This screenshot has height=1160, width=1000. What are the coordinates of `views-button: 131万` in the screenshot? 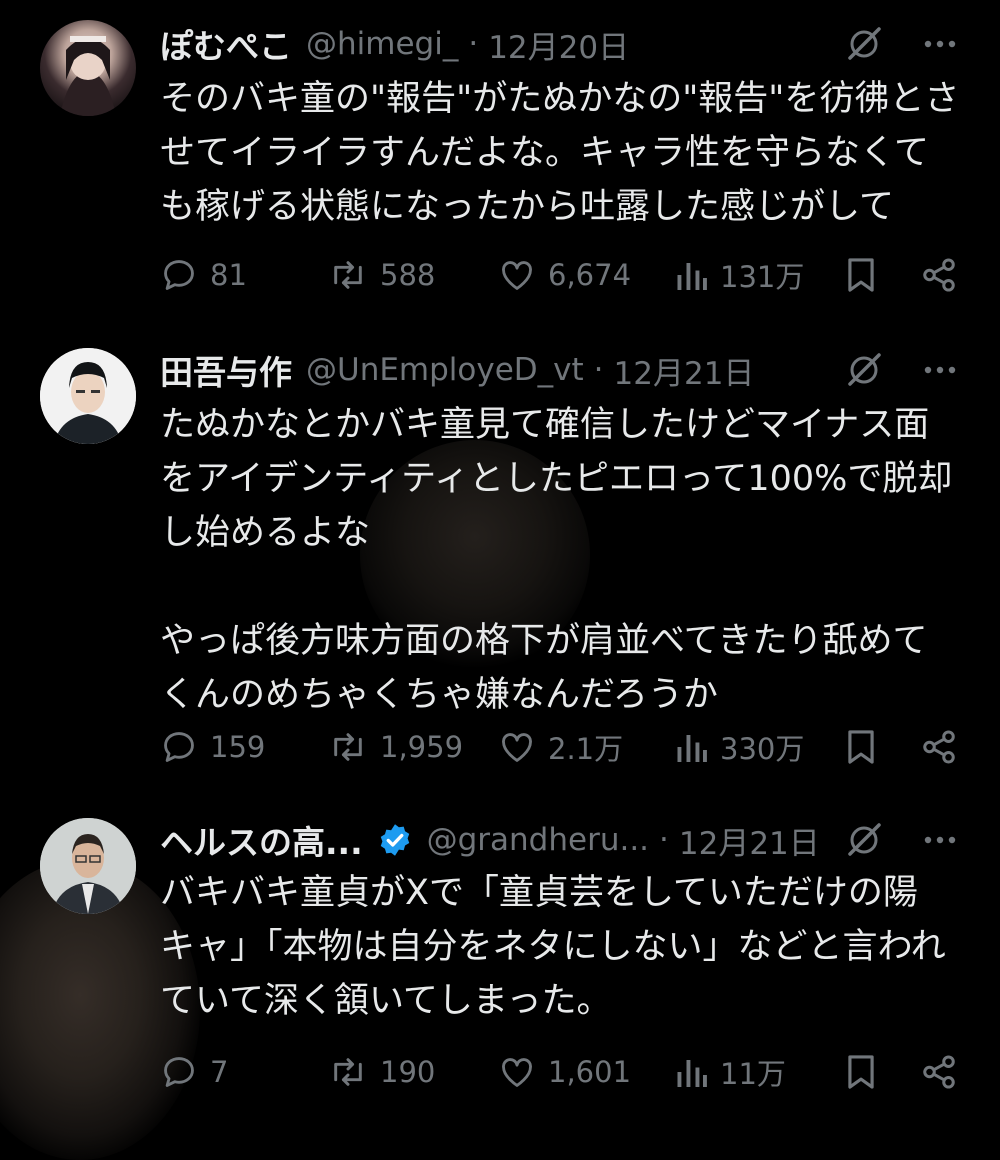 It's located at (739, 275).